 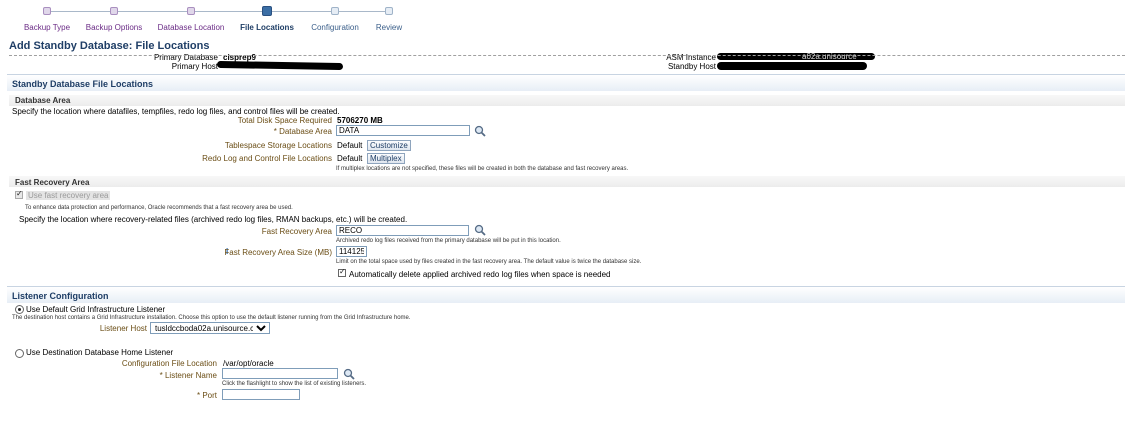 I want to click on train-node-database-location, so click(x=191, y=11).